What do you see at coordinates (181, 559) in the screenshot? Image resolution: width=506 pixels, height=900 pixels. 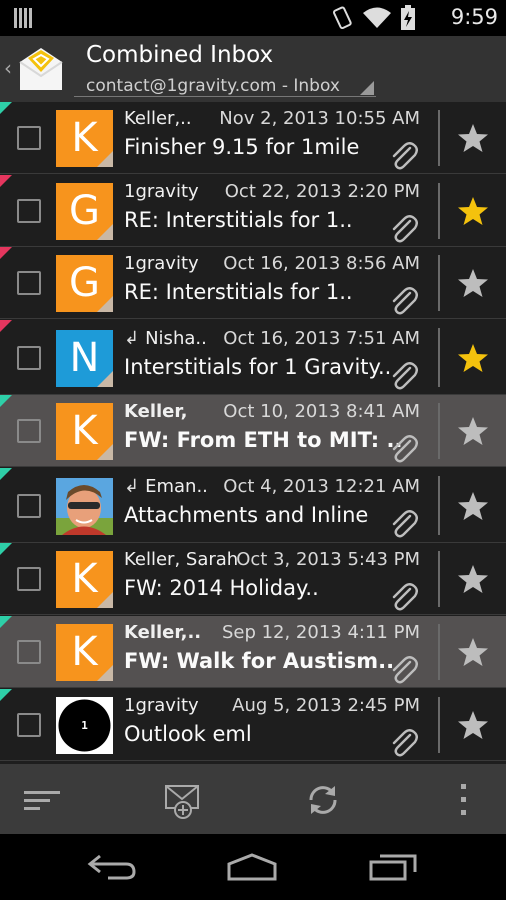 I see `sender-name: Keller, Sarah` at bounding box center [181, 559].